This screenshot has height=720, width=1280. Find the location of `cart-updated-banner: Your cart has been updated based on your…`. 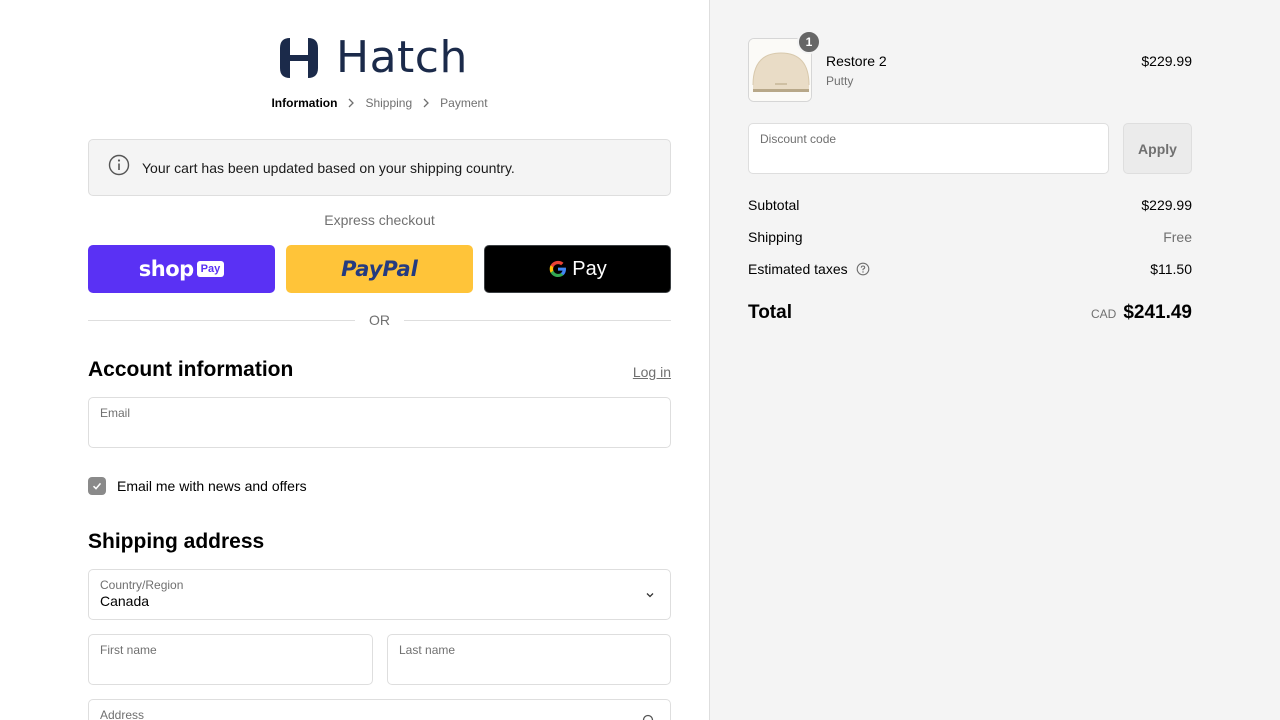

cart-updated-banner: Your cart has been updated based on your… is located at coordinates (379, 167).